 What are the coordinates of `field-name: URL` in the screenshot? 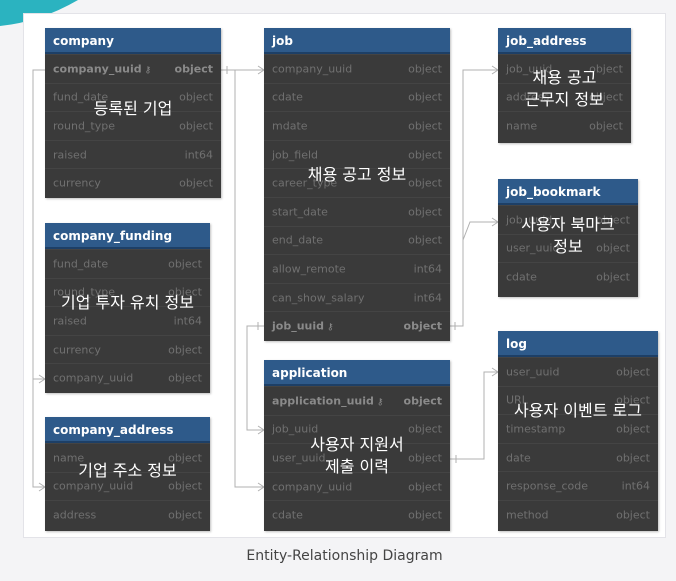 It's located at (517, 400).